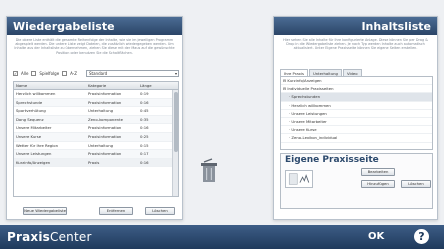 This screenshot has width=444, height=249. I want to click on playlist-select: Standard ▾, so click(132, 73).